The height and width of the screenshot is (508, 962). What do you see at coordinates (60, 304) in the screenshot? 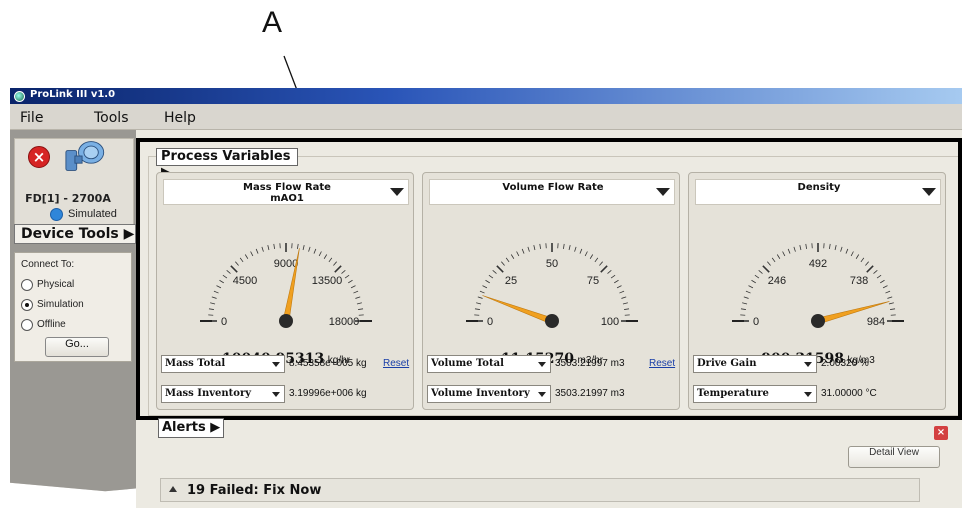
I see `radio-simulation-label: Simulation` at bounding box center [60, 304].